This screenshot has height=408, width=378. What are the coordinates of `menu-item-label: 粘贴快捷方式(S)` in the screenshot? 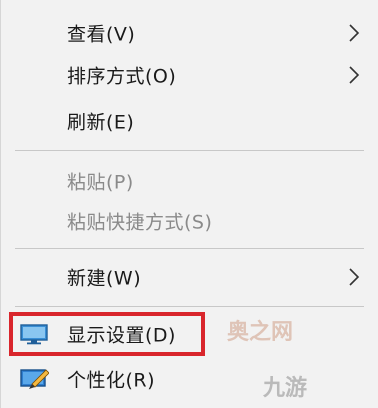 It's located at (140, 222).